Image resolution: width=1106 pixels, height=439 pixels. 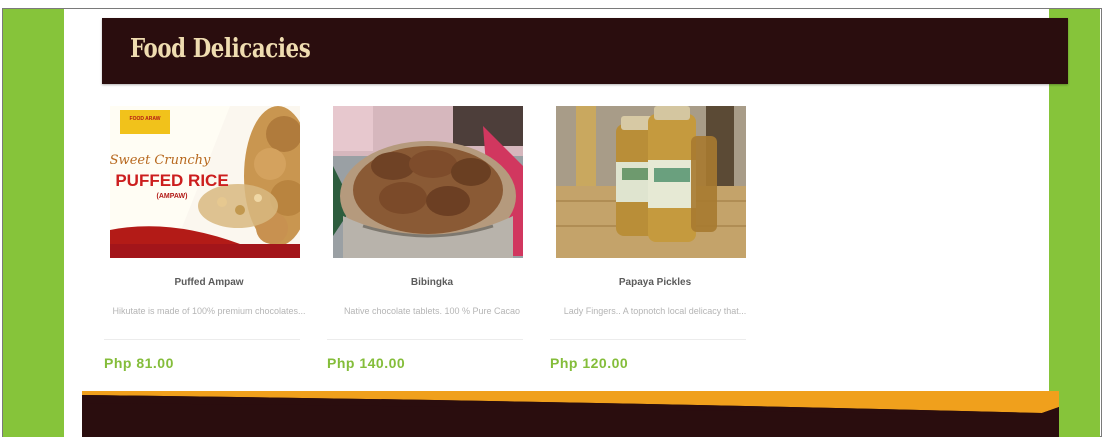 What do you see at coordinates (145, 119) in the screenshot?
I see `package-brand-badge: FOOD ARAW` at bounding box center [145, 119].